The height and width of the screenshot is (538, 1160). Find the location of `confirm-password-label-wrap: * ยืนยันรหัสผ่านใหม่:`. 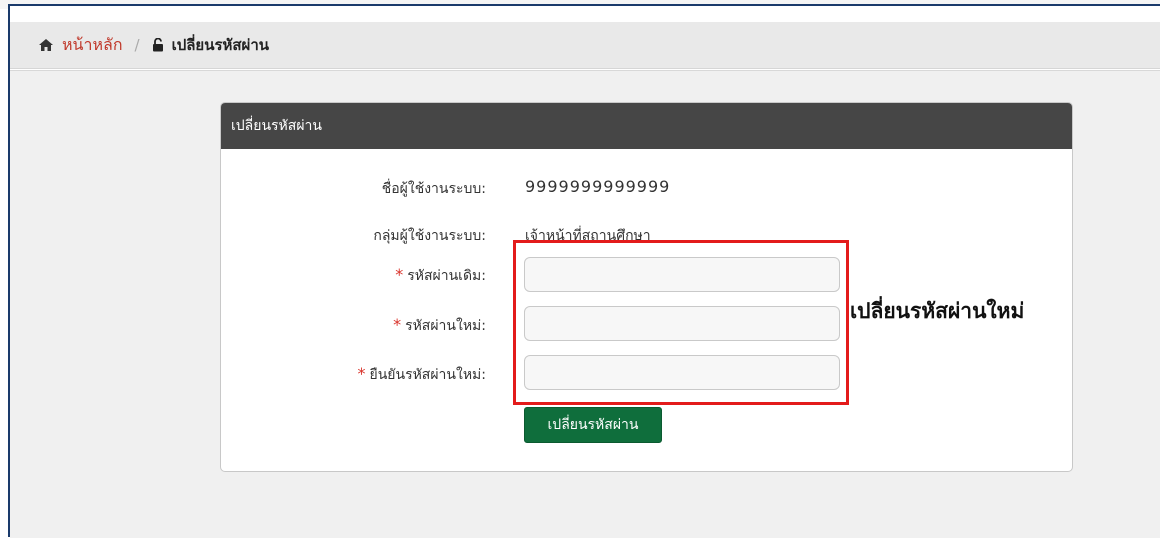

confirm-password-label-wrap: * ยืนยันรหัสผ่านใหม่: is located at coordinates (422, 375).